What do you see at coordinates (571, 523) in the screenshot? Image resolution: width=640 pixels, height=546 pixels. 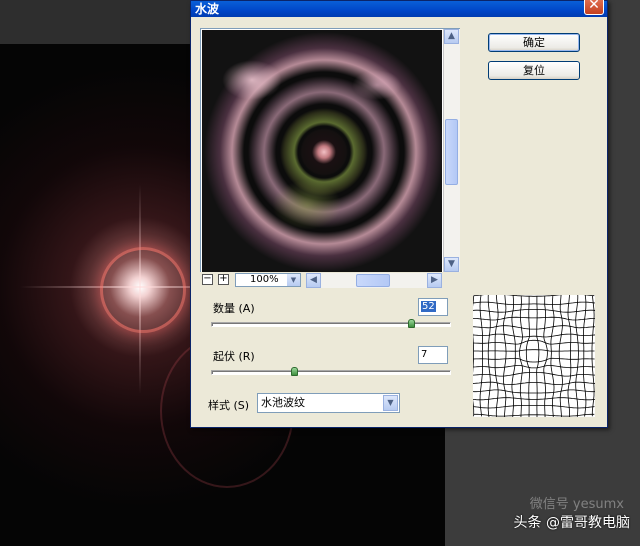 I see `watermark-toutiao: 头条 @雷哥教电脑` at bounding box center [571, 523].